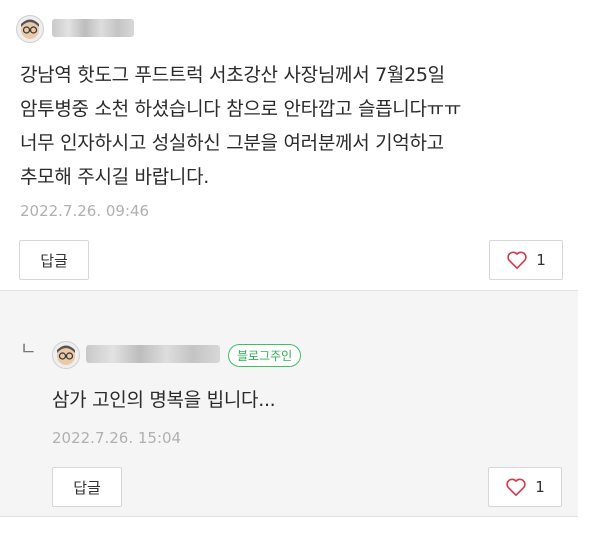 Image resolution: width=600 pixels, height=534 pixels. I want to click on reply-indent-marker: ㄴ, so click(28, 349).